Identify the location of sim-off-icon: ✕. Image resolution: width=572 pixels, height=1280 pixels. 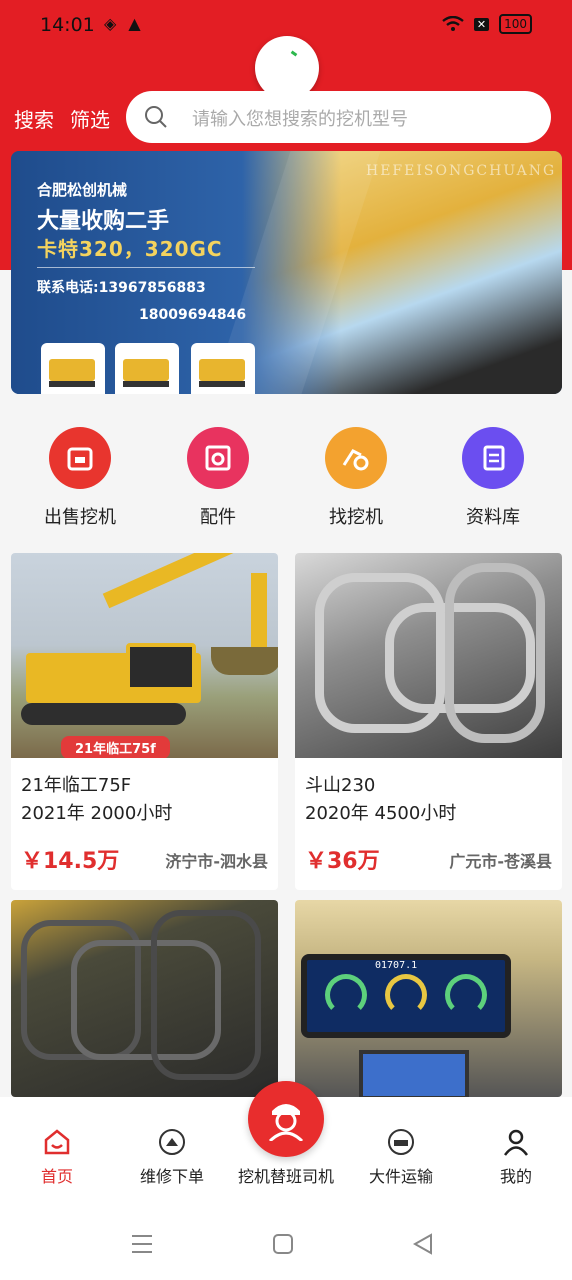
(481, 24).